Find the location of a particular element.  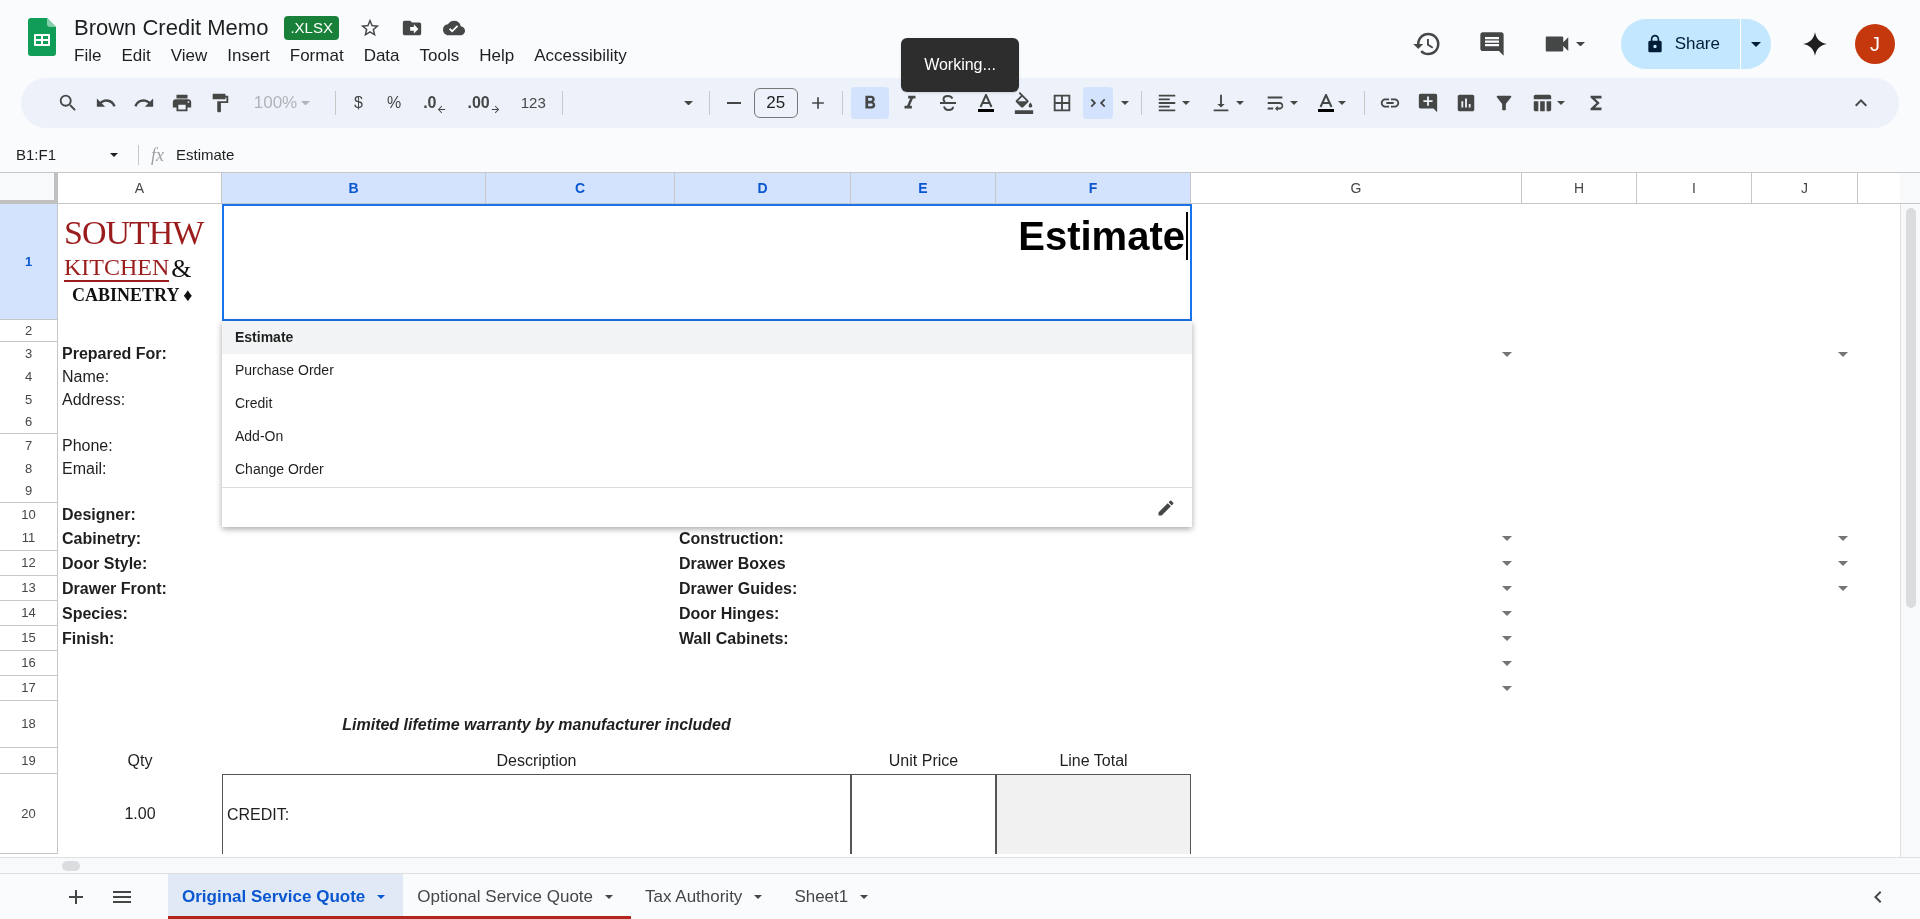

menu-item: Insert is located at coordinates (248, 56).